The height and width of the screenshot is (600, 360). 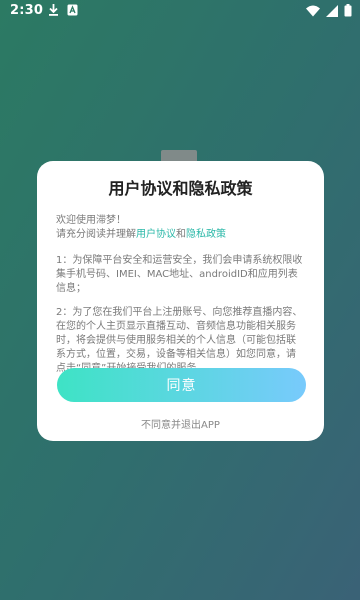 What do you see at coordinates (63, 10) in the screenshot?
I see `status-notification-icons` at bounding box center [63, 10].